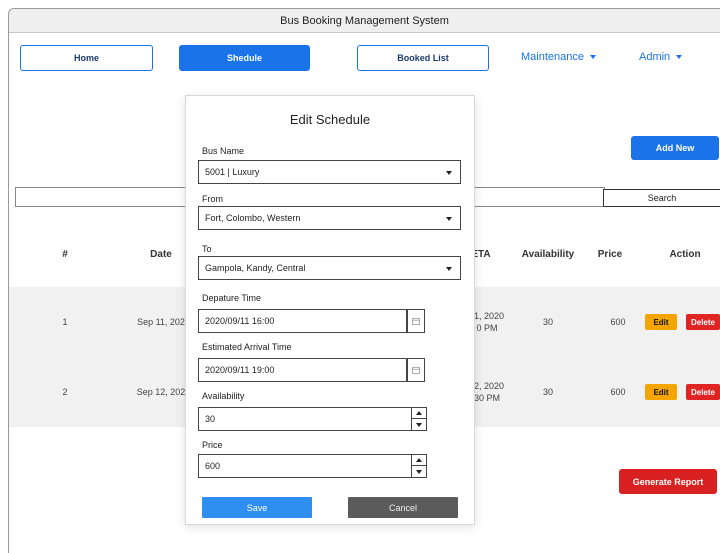  What do you see at coordinates (329, 218) in the screenshot?
I see `from-select: Fort, Colombo, Western` at bounding box center [329, 218].